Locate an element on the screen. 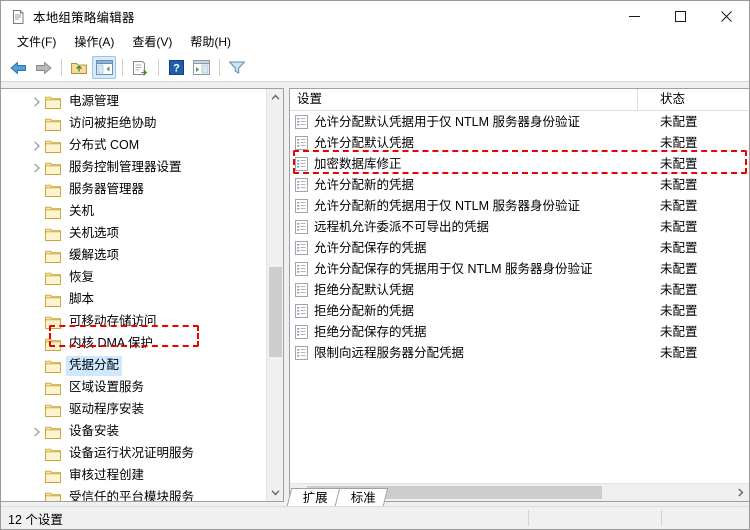 This screenshot has height=530, width=750. tree-node: 设备运行状况证明服务 is located at coordinates (133, 454).